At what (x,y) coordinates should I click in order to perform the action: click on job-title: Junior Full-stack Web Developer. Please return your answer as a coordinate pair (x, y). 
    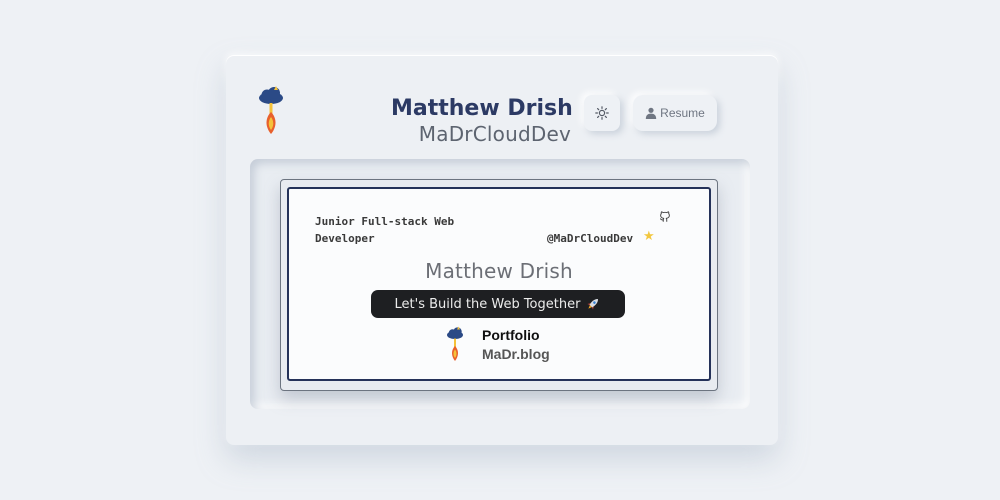
    Looking at the image, I should click on (385, 230).